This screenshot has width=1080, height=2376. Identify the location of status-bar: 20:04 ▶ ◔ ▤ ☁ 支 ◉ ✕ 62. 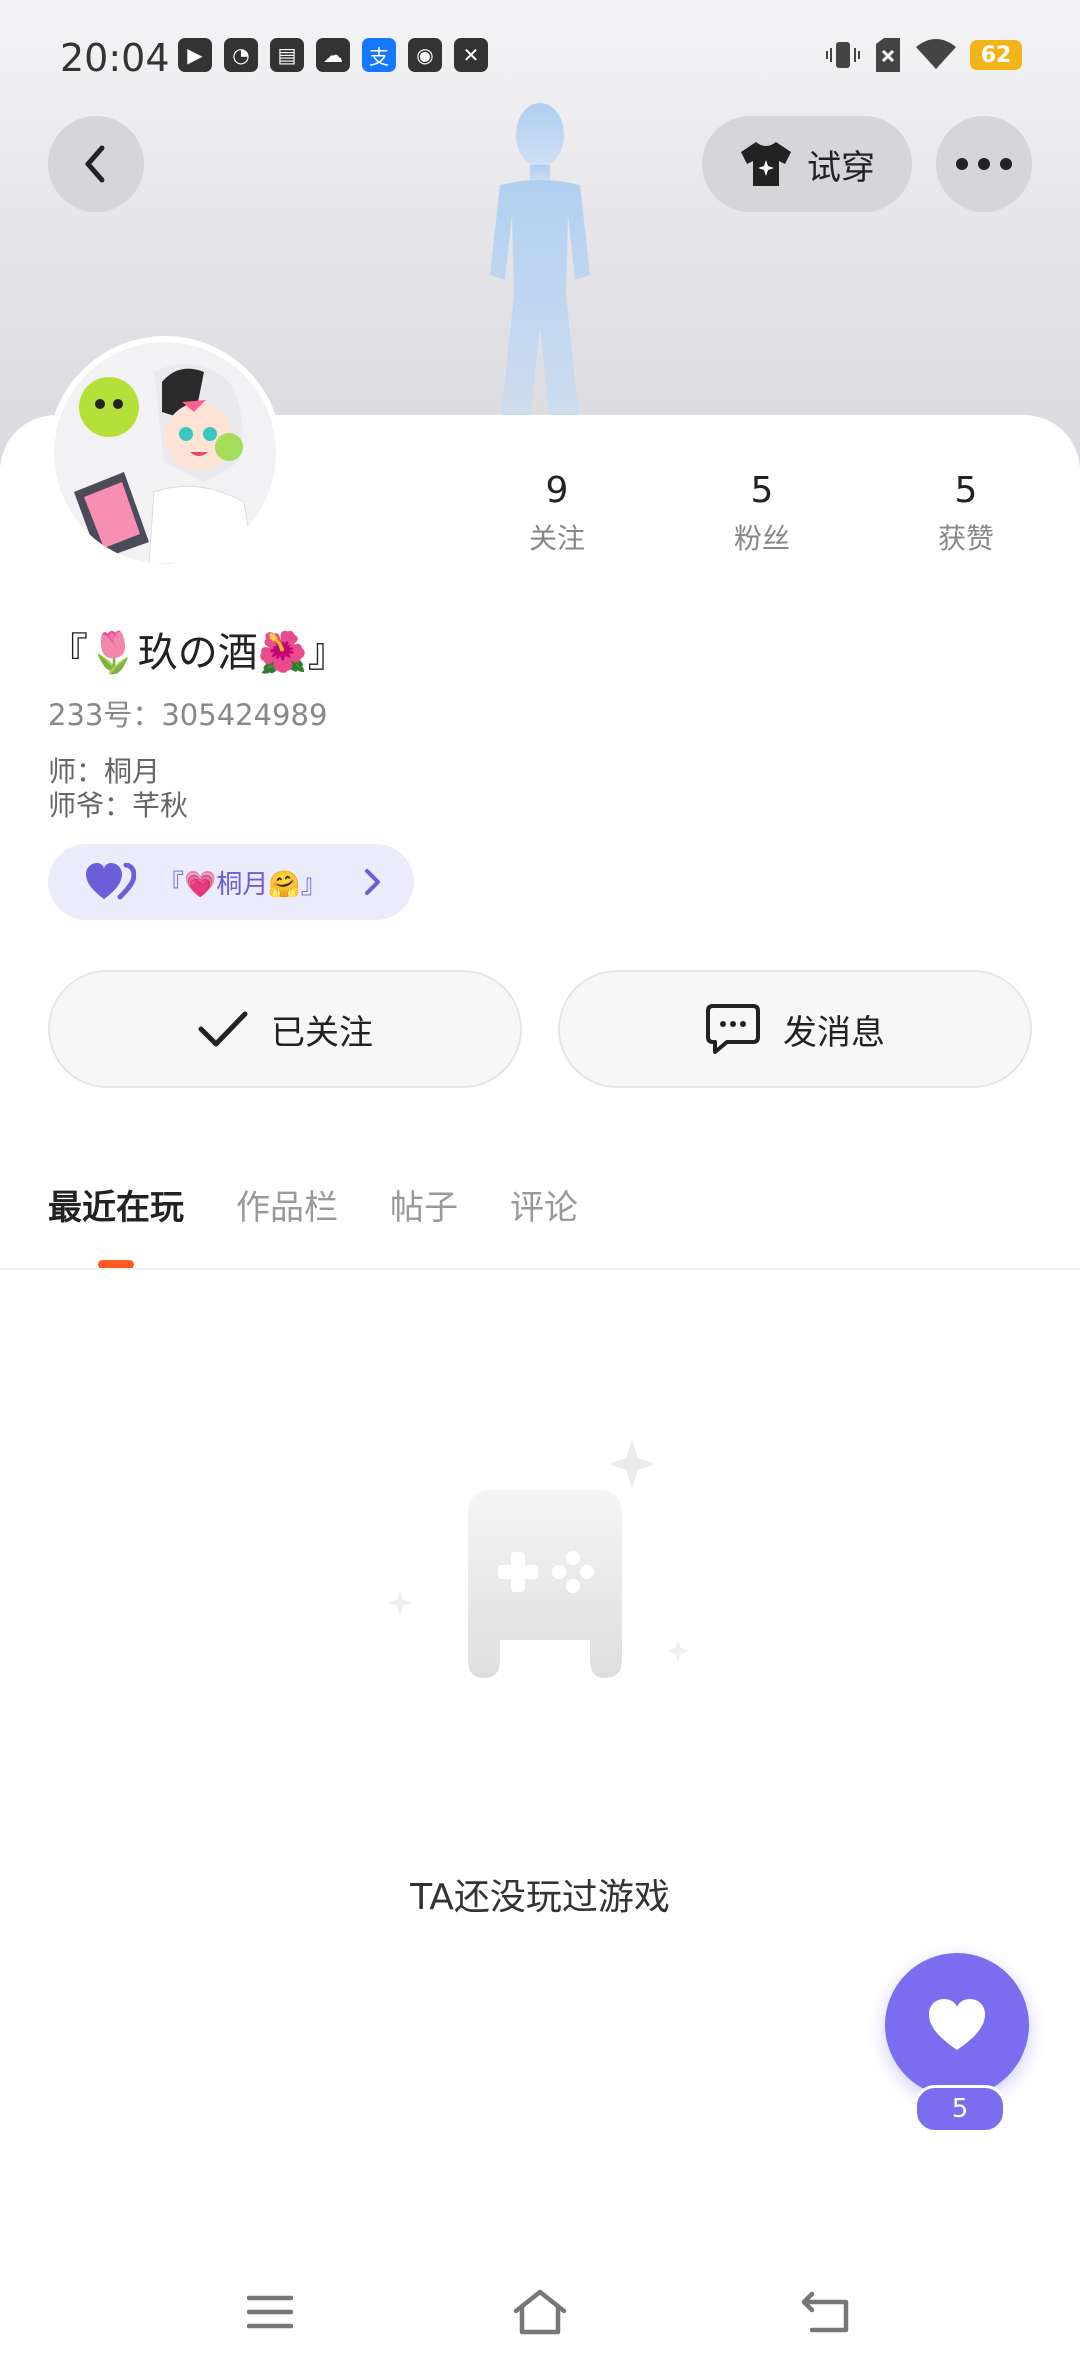
(540, 55).